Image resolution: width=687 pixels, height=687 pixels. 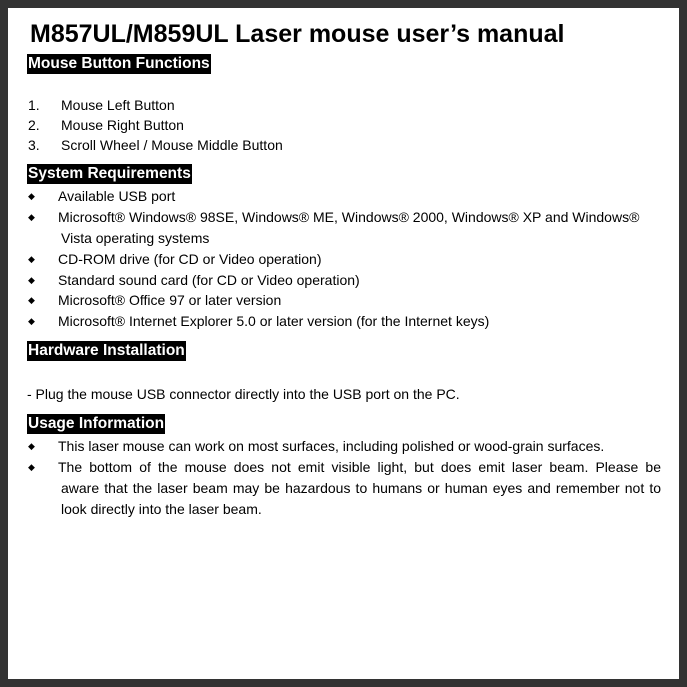 I want to click on list-number: 3., so click(x=34, y=145).